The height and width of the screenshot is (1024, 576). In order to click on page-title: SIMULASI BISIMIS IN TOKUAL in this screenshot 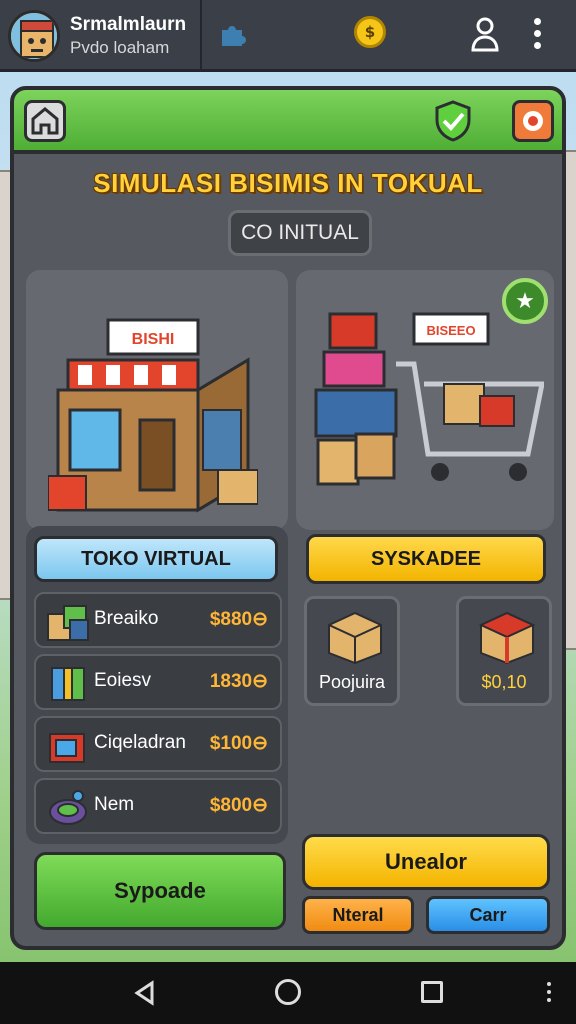, I will do `click(288, 183)`.